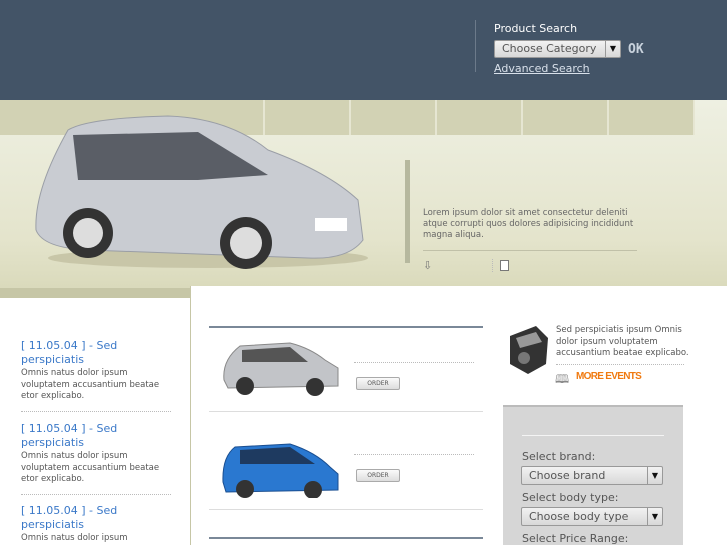  What do you see at coordinates (559, 456) in the screenshot?
I see `brand-label: Select brand:` at bounding box center [559, 456].